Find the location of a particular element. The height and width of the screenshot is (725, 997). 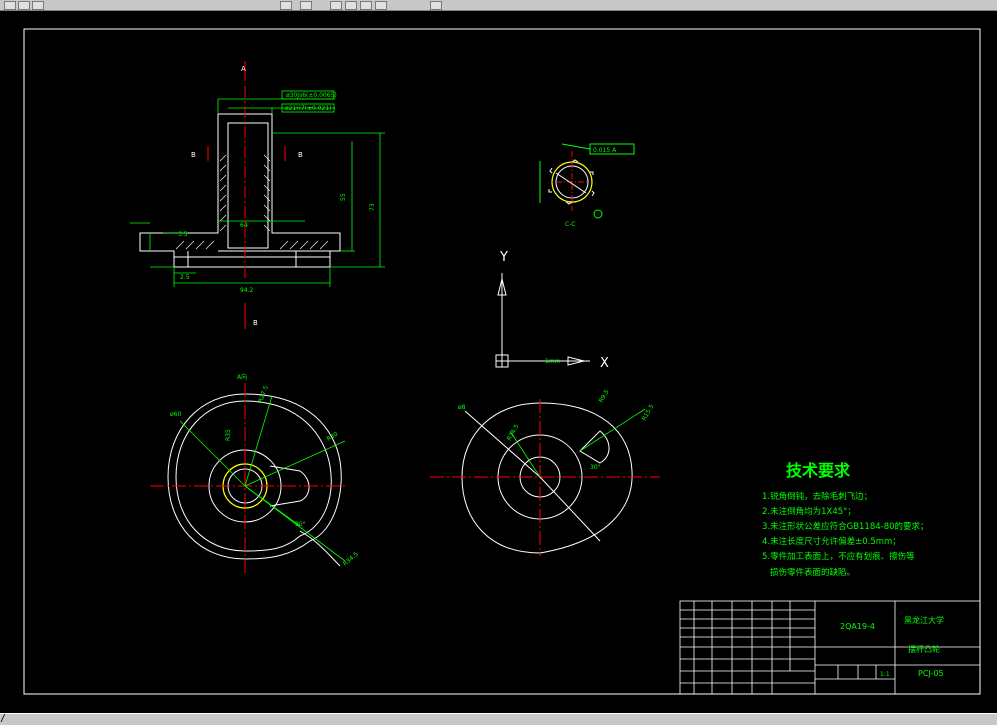

svg-text: ø21H7(±0.021) is located at coordinates (308, 108).